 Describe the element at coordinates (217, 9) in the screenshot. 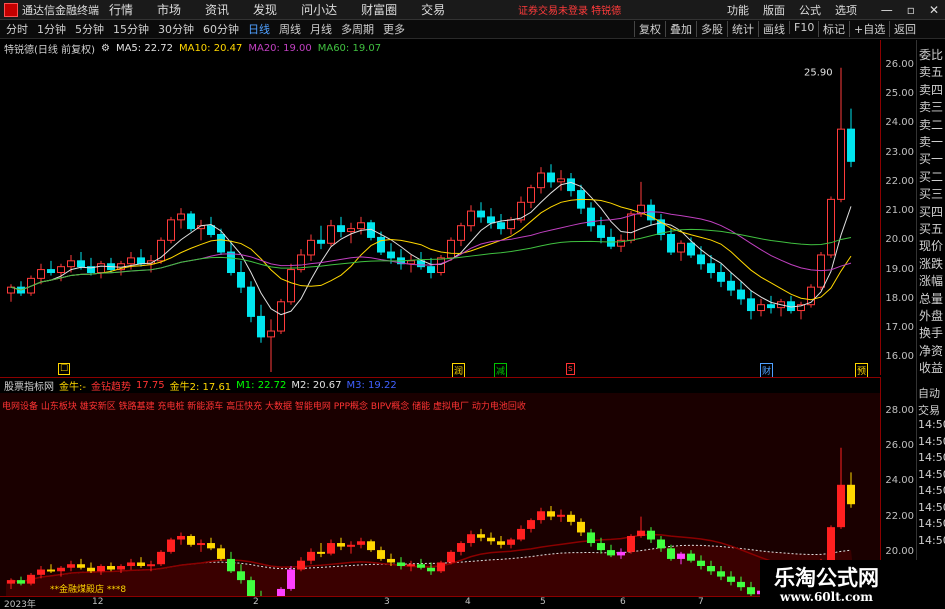

I see `menu-item-news: 资讯` at that location.